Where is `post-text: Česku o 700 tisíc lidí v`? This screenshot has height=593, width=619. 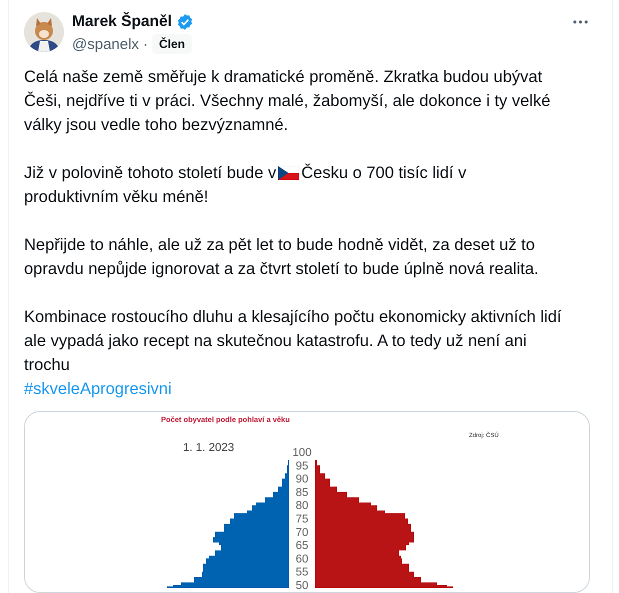
post-text: Česku o 700 tisíc lidí v is located at coordinates (383, 173).